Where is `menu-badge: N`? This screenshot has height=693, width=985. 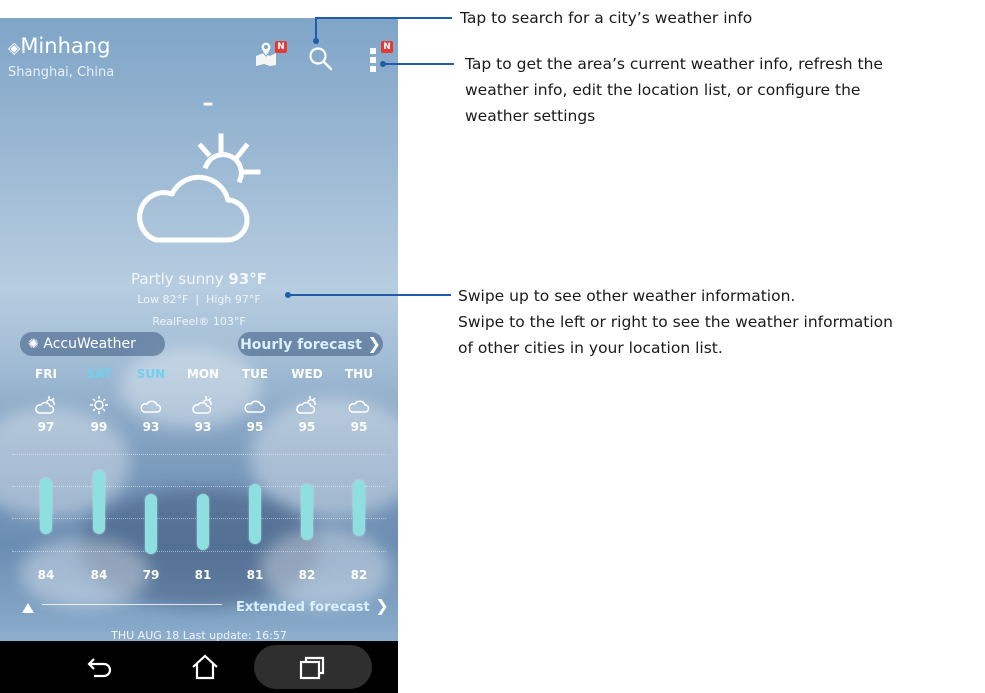
menu-badge: N is located at coordinates (387, 47).